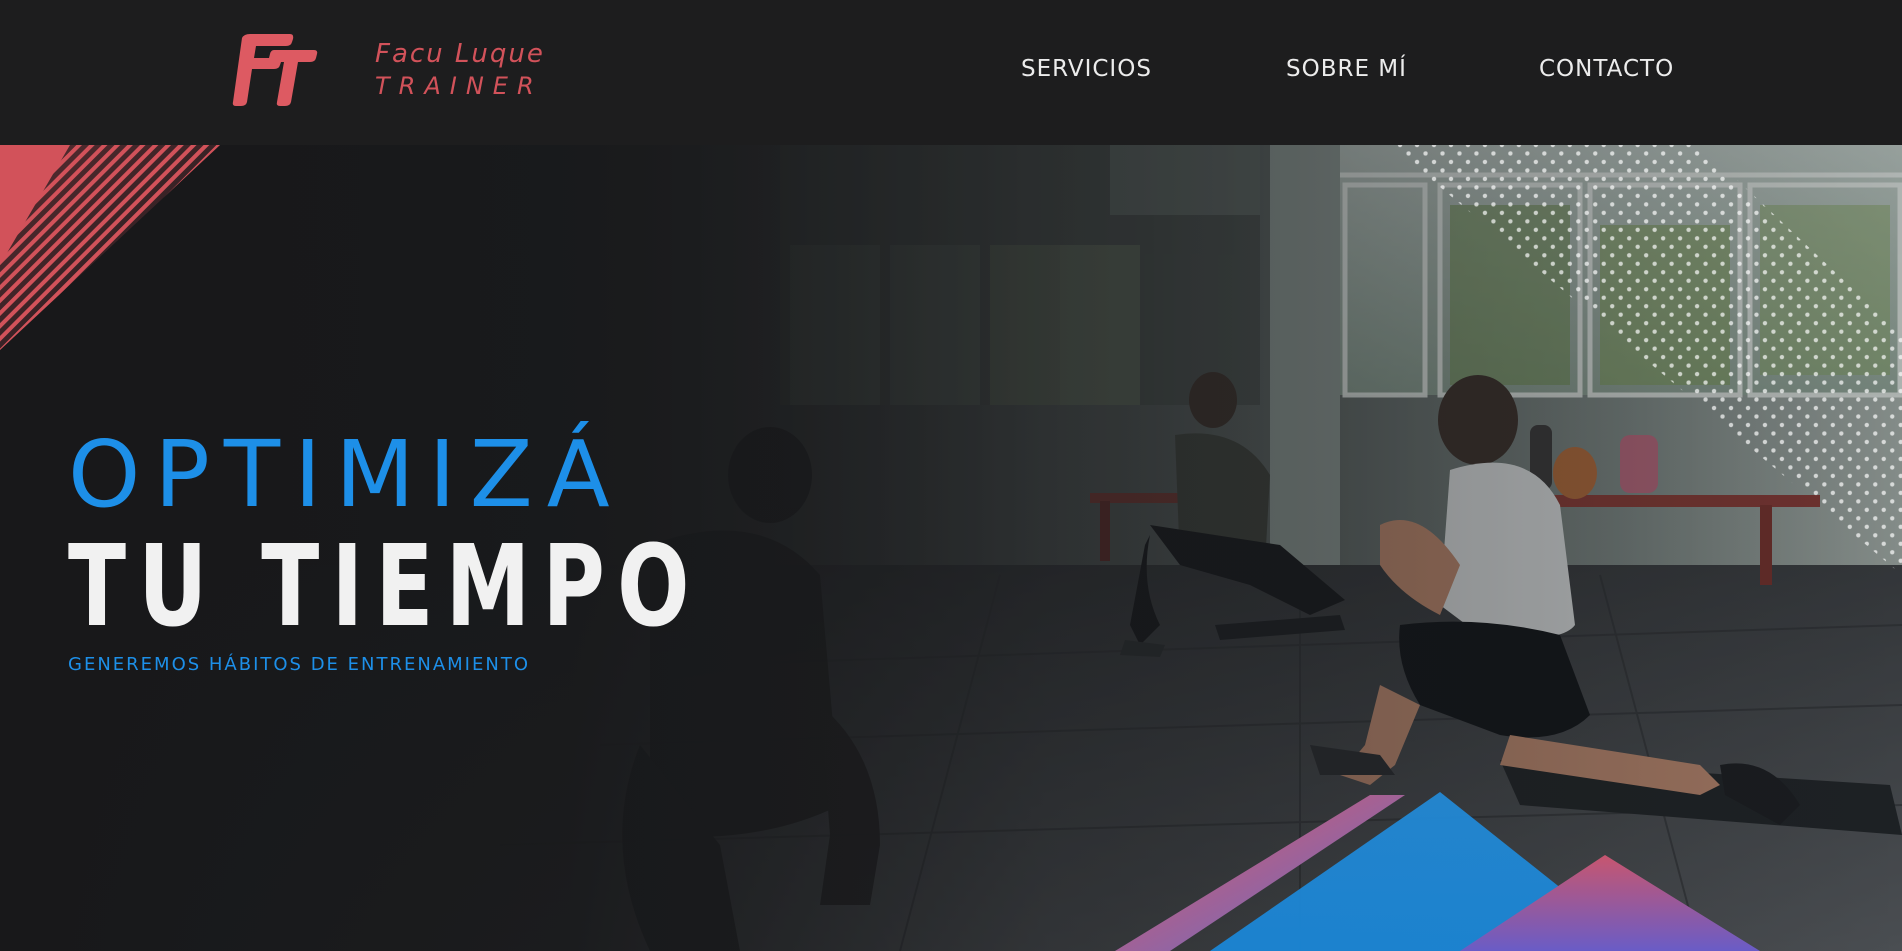 This screenshot has height=951, width=1902. I want to click on nav-item-sobre-mi: SOBRE MÍ, so click(1346, 69).